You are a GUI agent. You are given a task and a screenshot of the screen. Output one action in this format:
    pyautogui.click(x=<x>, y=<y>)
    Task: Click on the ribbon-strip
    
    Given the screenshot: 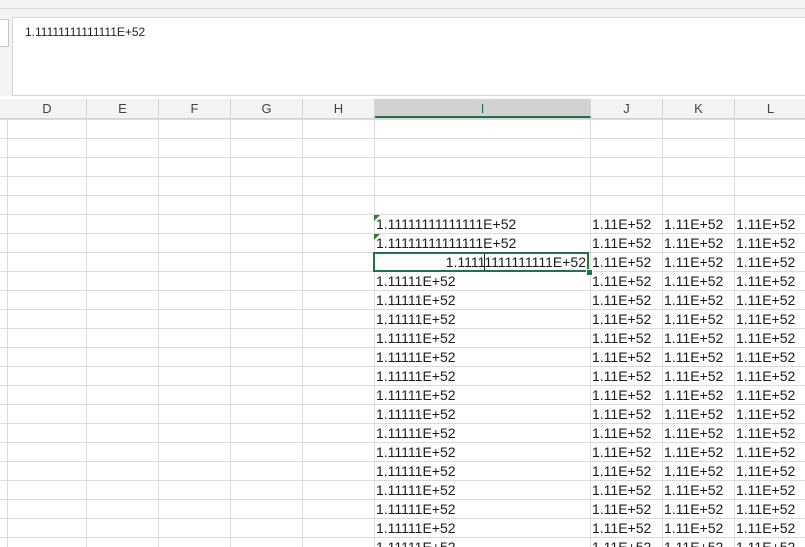 What is the action you would take?
    pyautogui.click(x=402, y=4)
    